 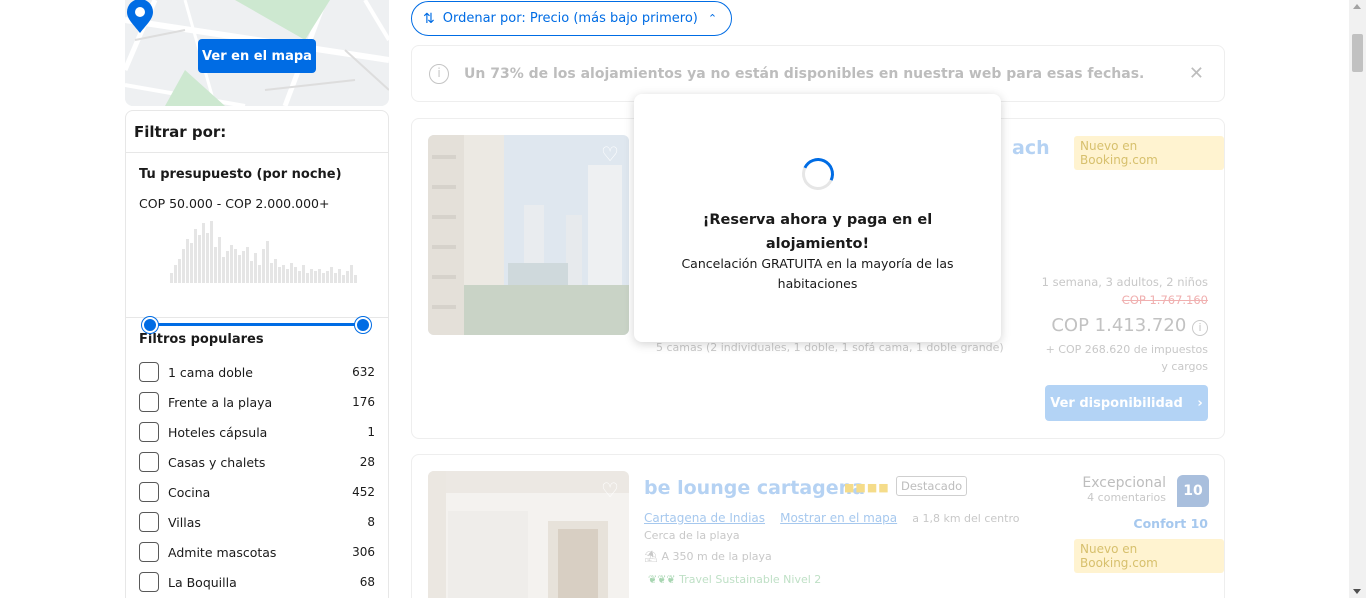 What do you see at coordinates (363, 492) in the screenshot?
I see `filter-count: 452` at bounding box center [363, 492].